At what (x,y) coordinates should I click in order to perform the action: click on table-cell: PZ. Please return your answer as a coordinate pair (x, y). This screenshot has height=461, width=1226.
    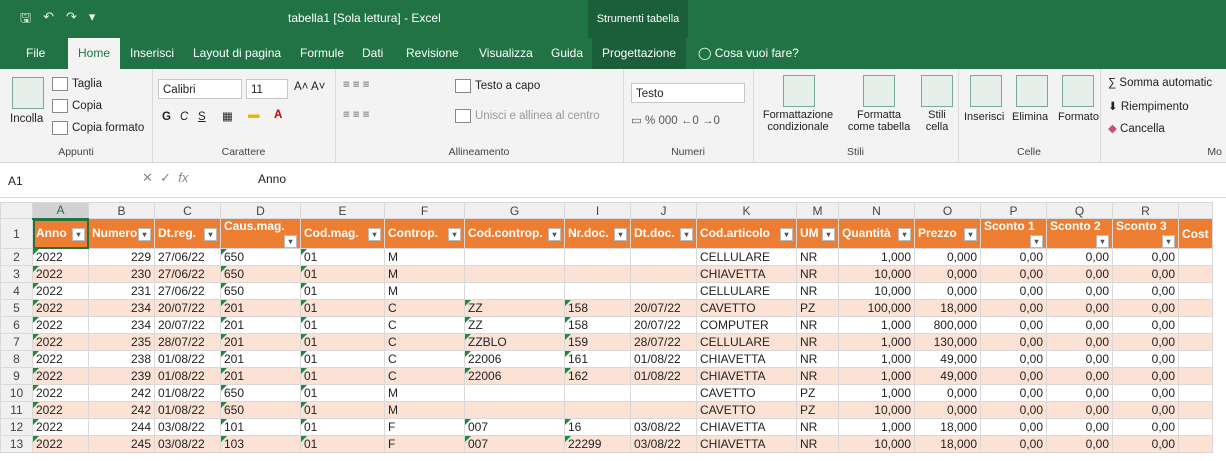
    Looking at the image, I should click on (817, 393).